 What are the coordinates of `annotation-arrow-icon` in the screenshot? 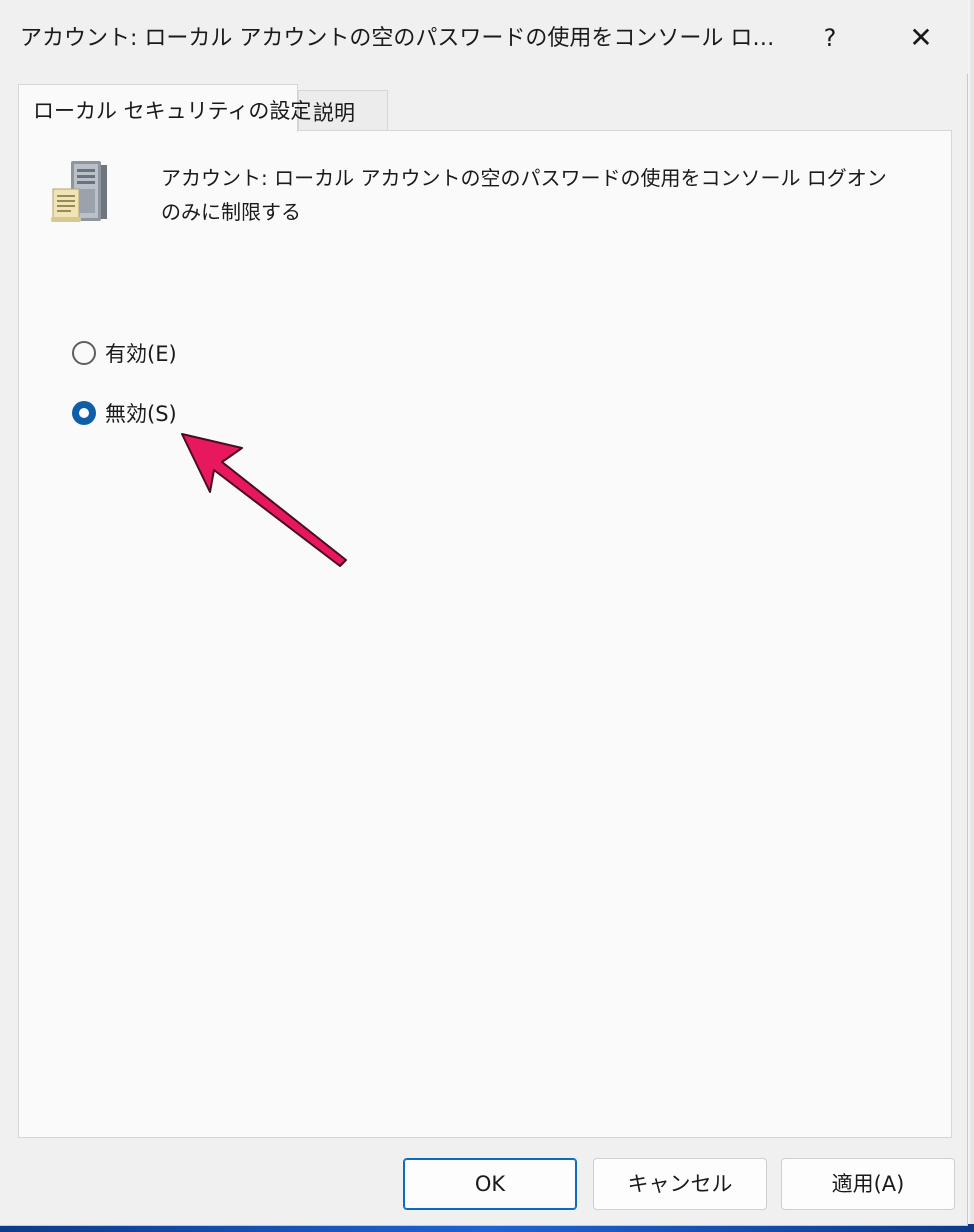 It's located at (264, 500).